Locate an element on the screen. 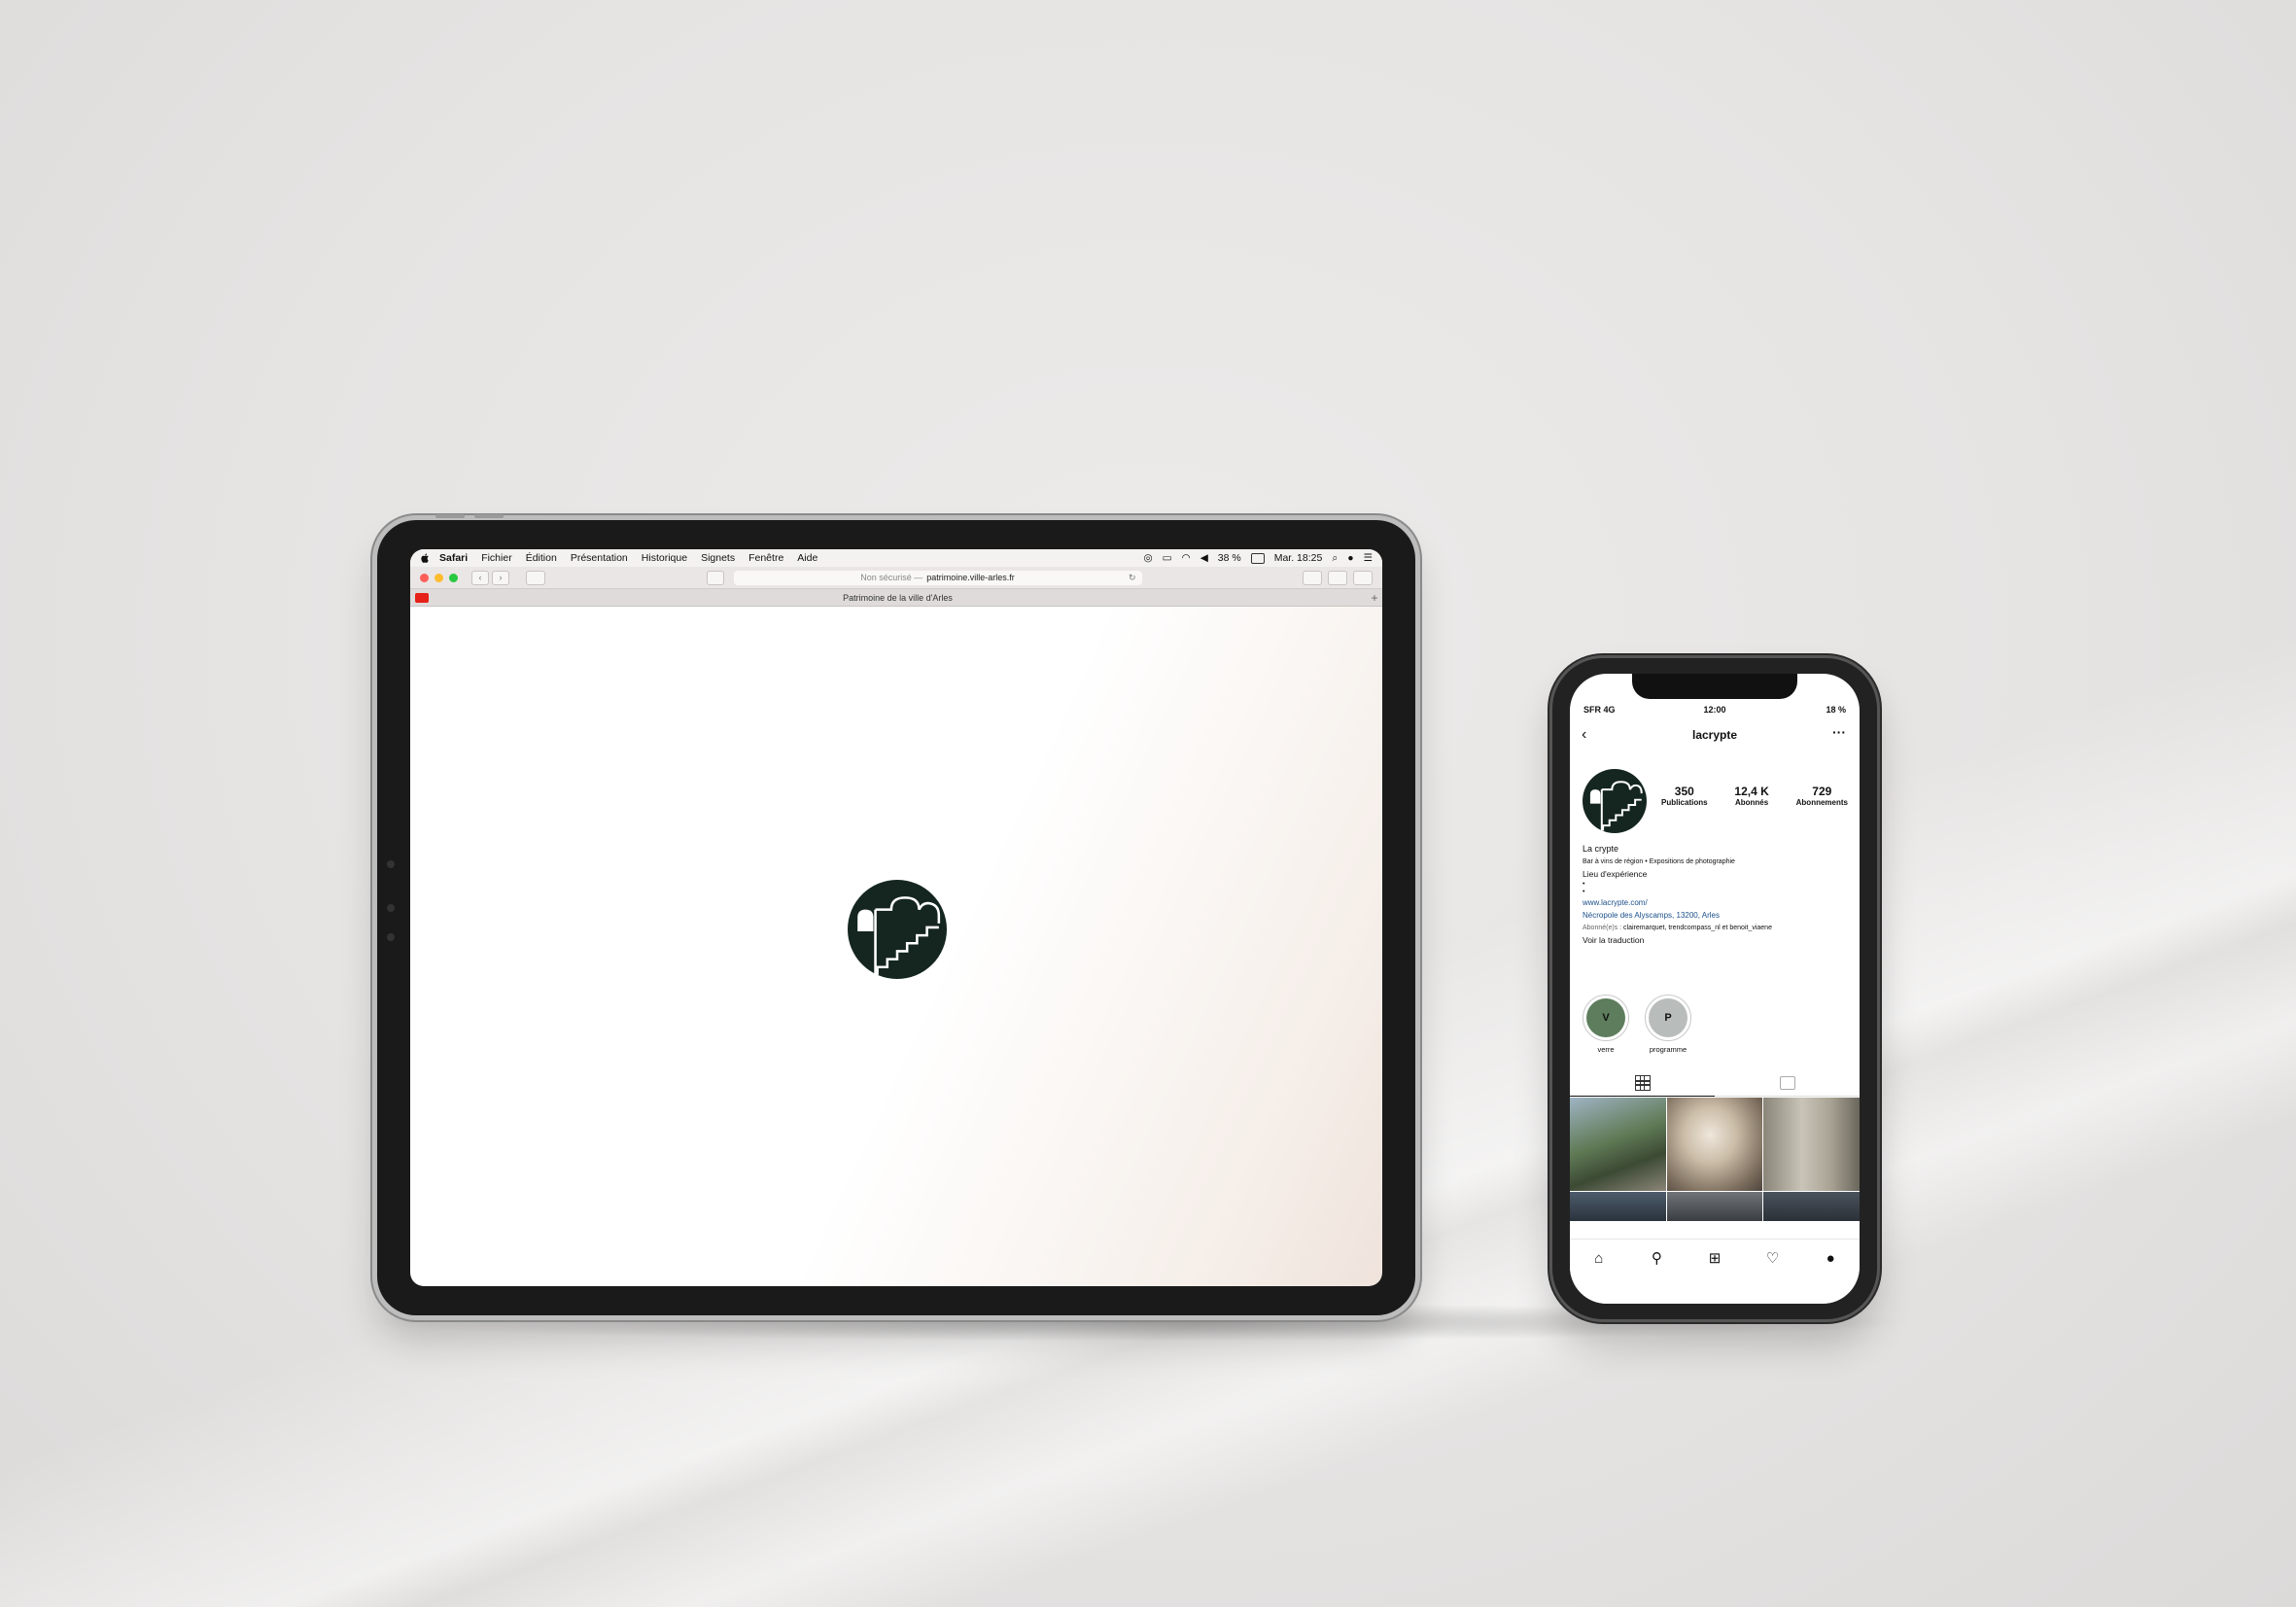 The width and height of the screenshot is (2296, 1607). apple-icon is located at coordinates (425, 558).